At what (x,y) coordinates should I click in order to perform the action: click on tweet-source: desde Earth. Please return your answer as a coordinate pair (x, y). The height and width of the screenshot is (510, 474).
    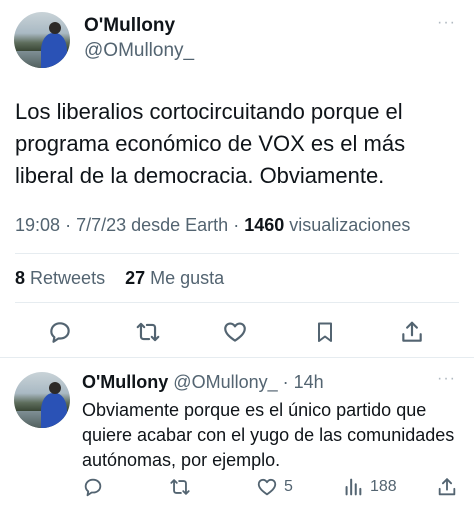
    Looking at the image, I should click on (180, 225).